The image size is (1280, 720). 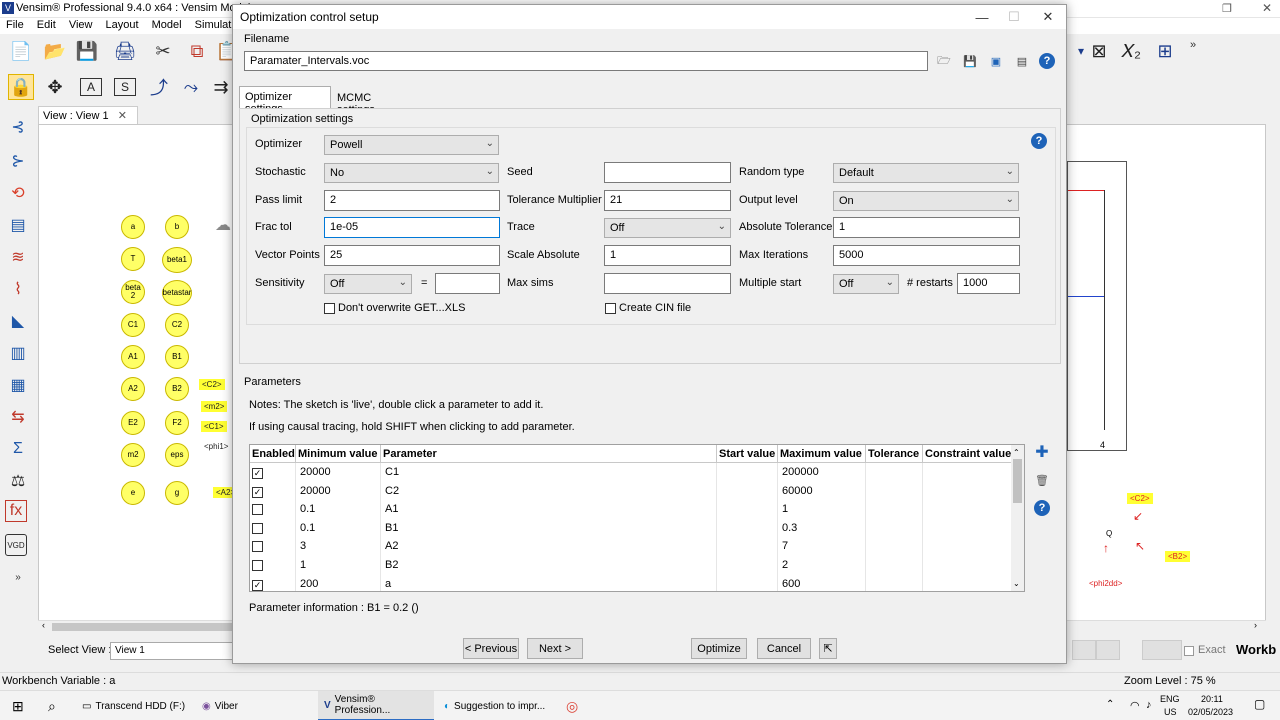 What do you see at coordinates (631, 582) in the screenshot?
I see `table-row: ✓ 200 a 600` at bounding box center [631, 582].